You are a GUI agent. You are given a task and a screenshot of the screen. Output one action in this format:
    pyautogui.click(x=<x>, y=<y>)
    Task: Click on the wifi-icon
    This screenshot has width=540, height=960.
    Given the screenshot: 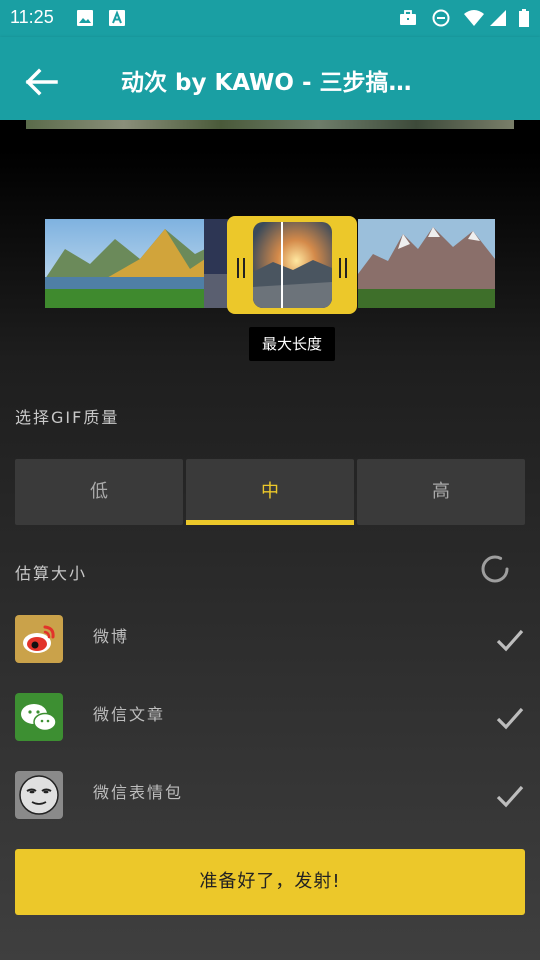 What is the action you would take?
    pyautogui.click(x=474, y=18)
    